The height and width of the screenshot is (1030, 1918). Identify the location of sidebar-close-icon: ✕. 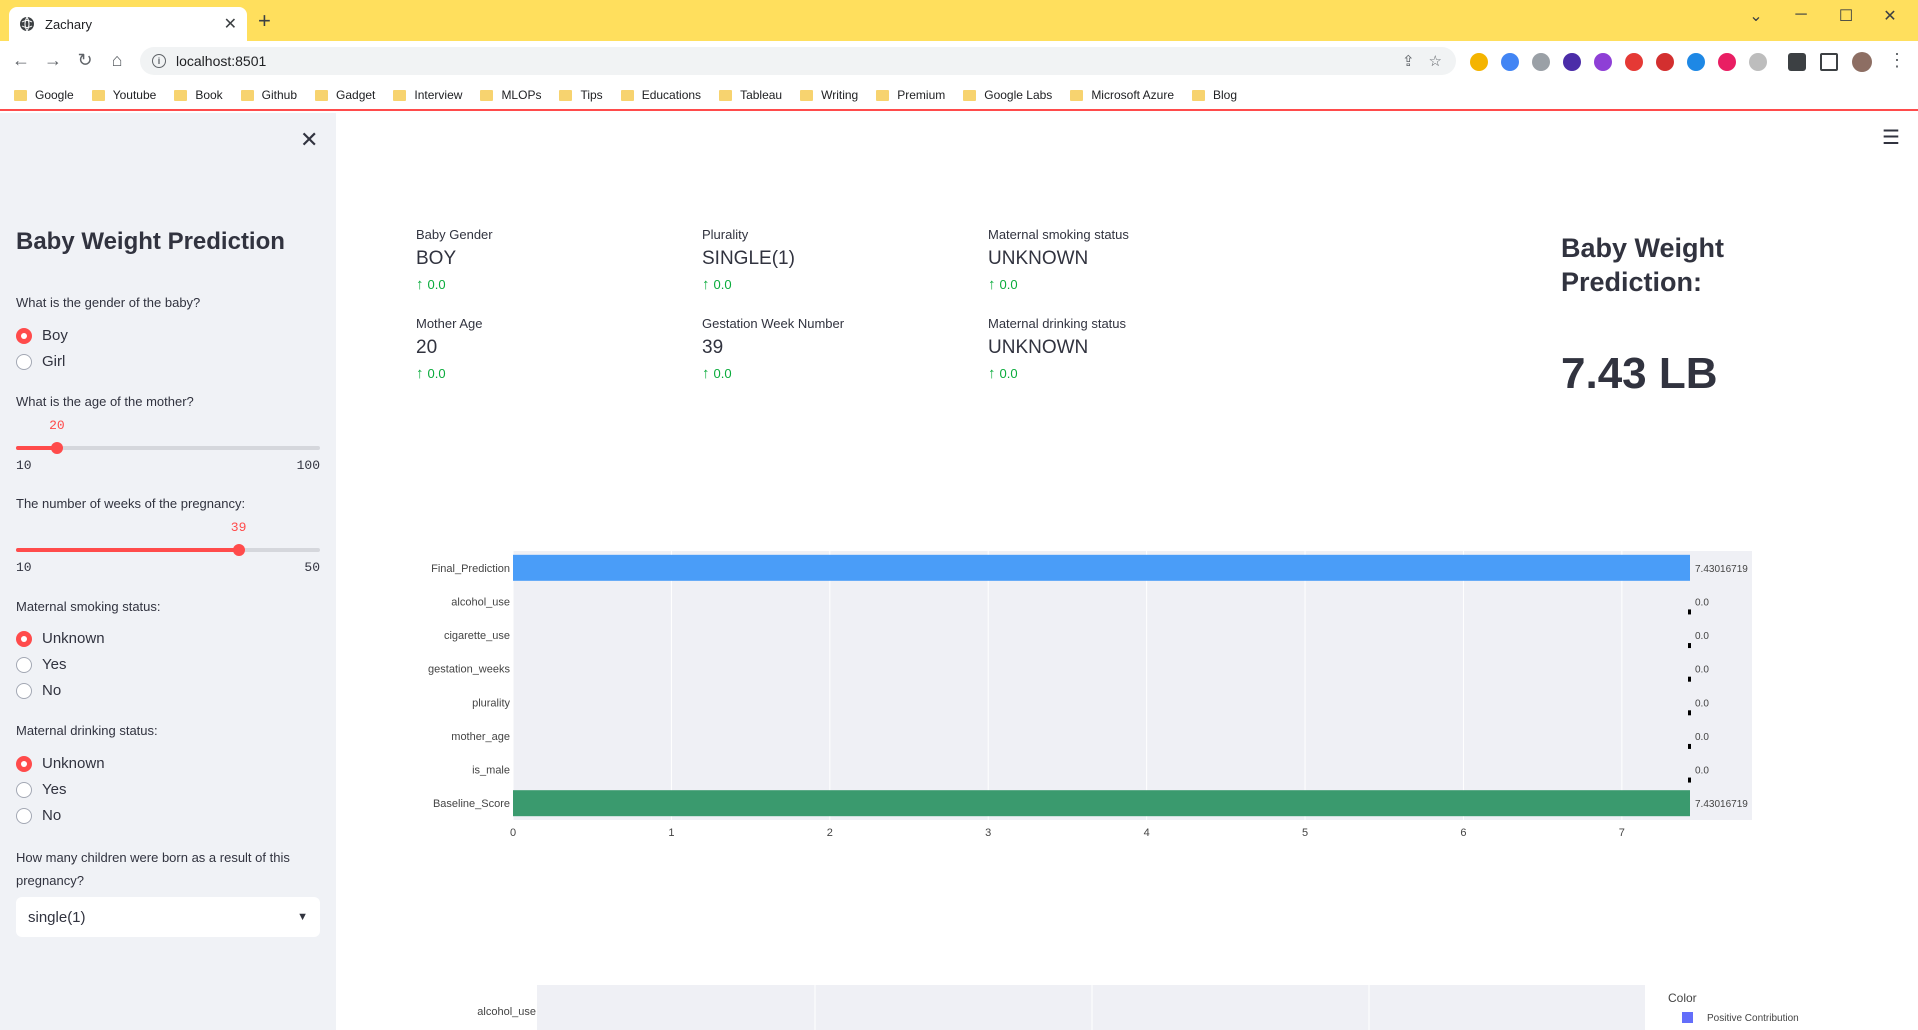
(309, 140).